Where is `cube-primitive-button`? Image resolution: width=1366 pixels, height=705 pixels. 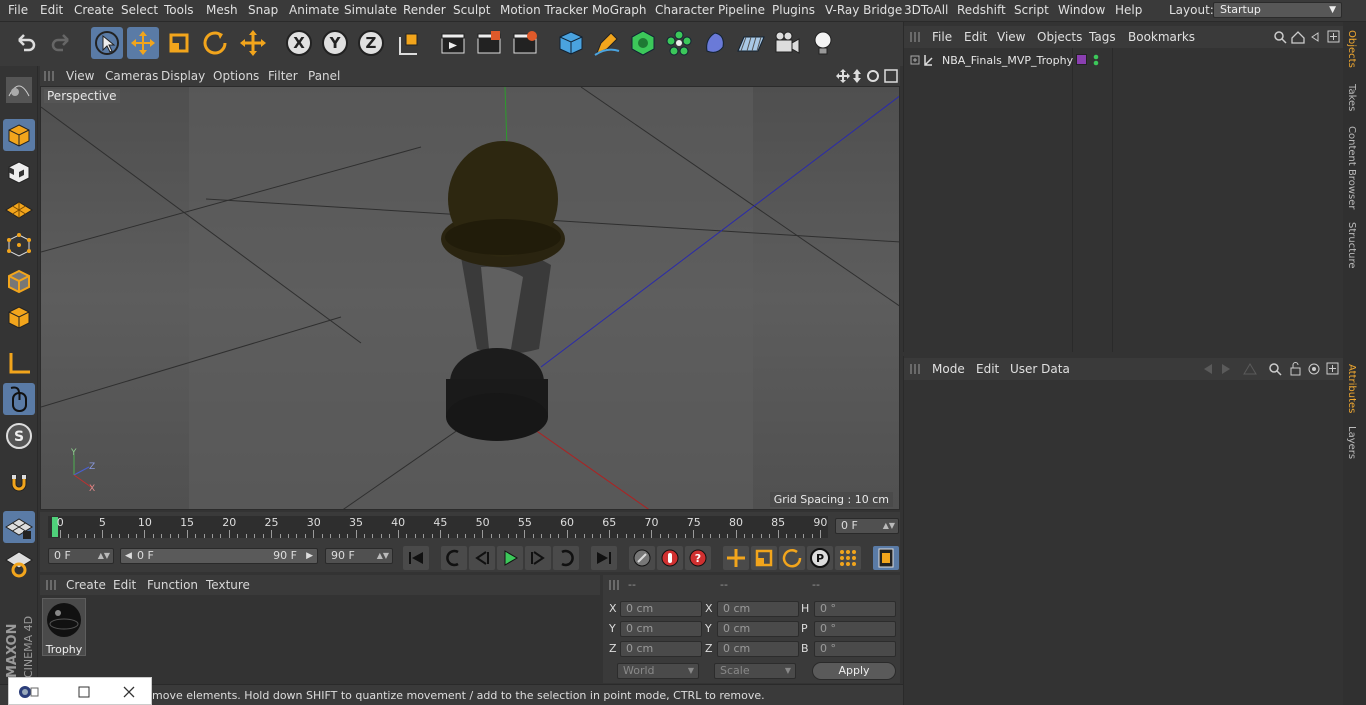 cube-primitive-button is located at coordinates (571, 43).